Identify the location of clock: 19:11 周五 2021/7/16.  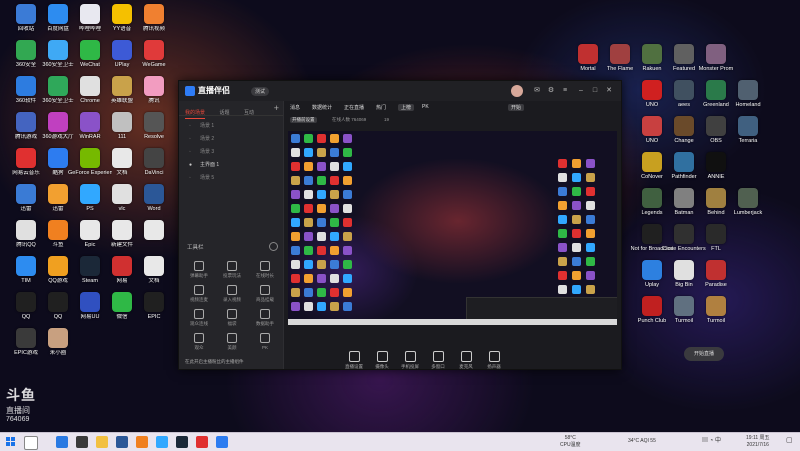
(758, 442).